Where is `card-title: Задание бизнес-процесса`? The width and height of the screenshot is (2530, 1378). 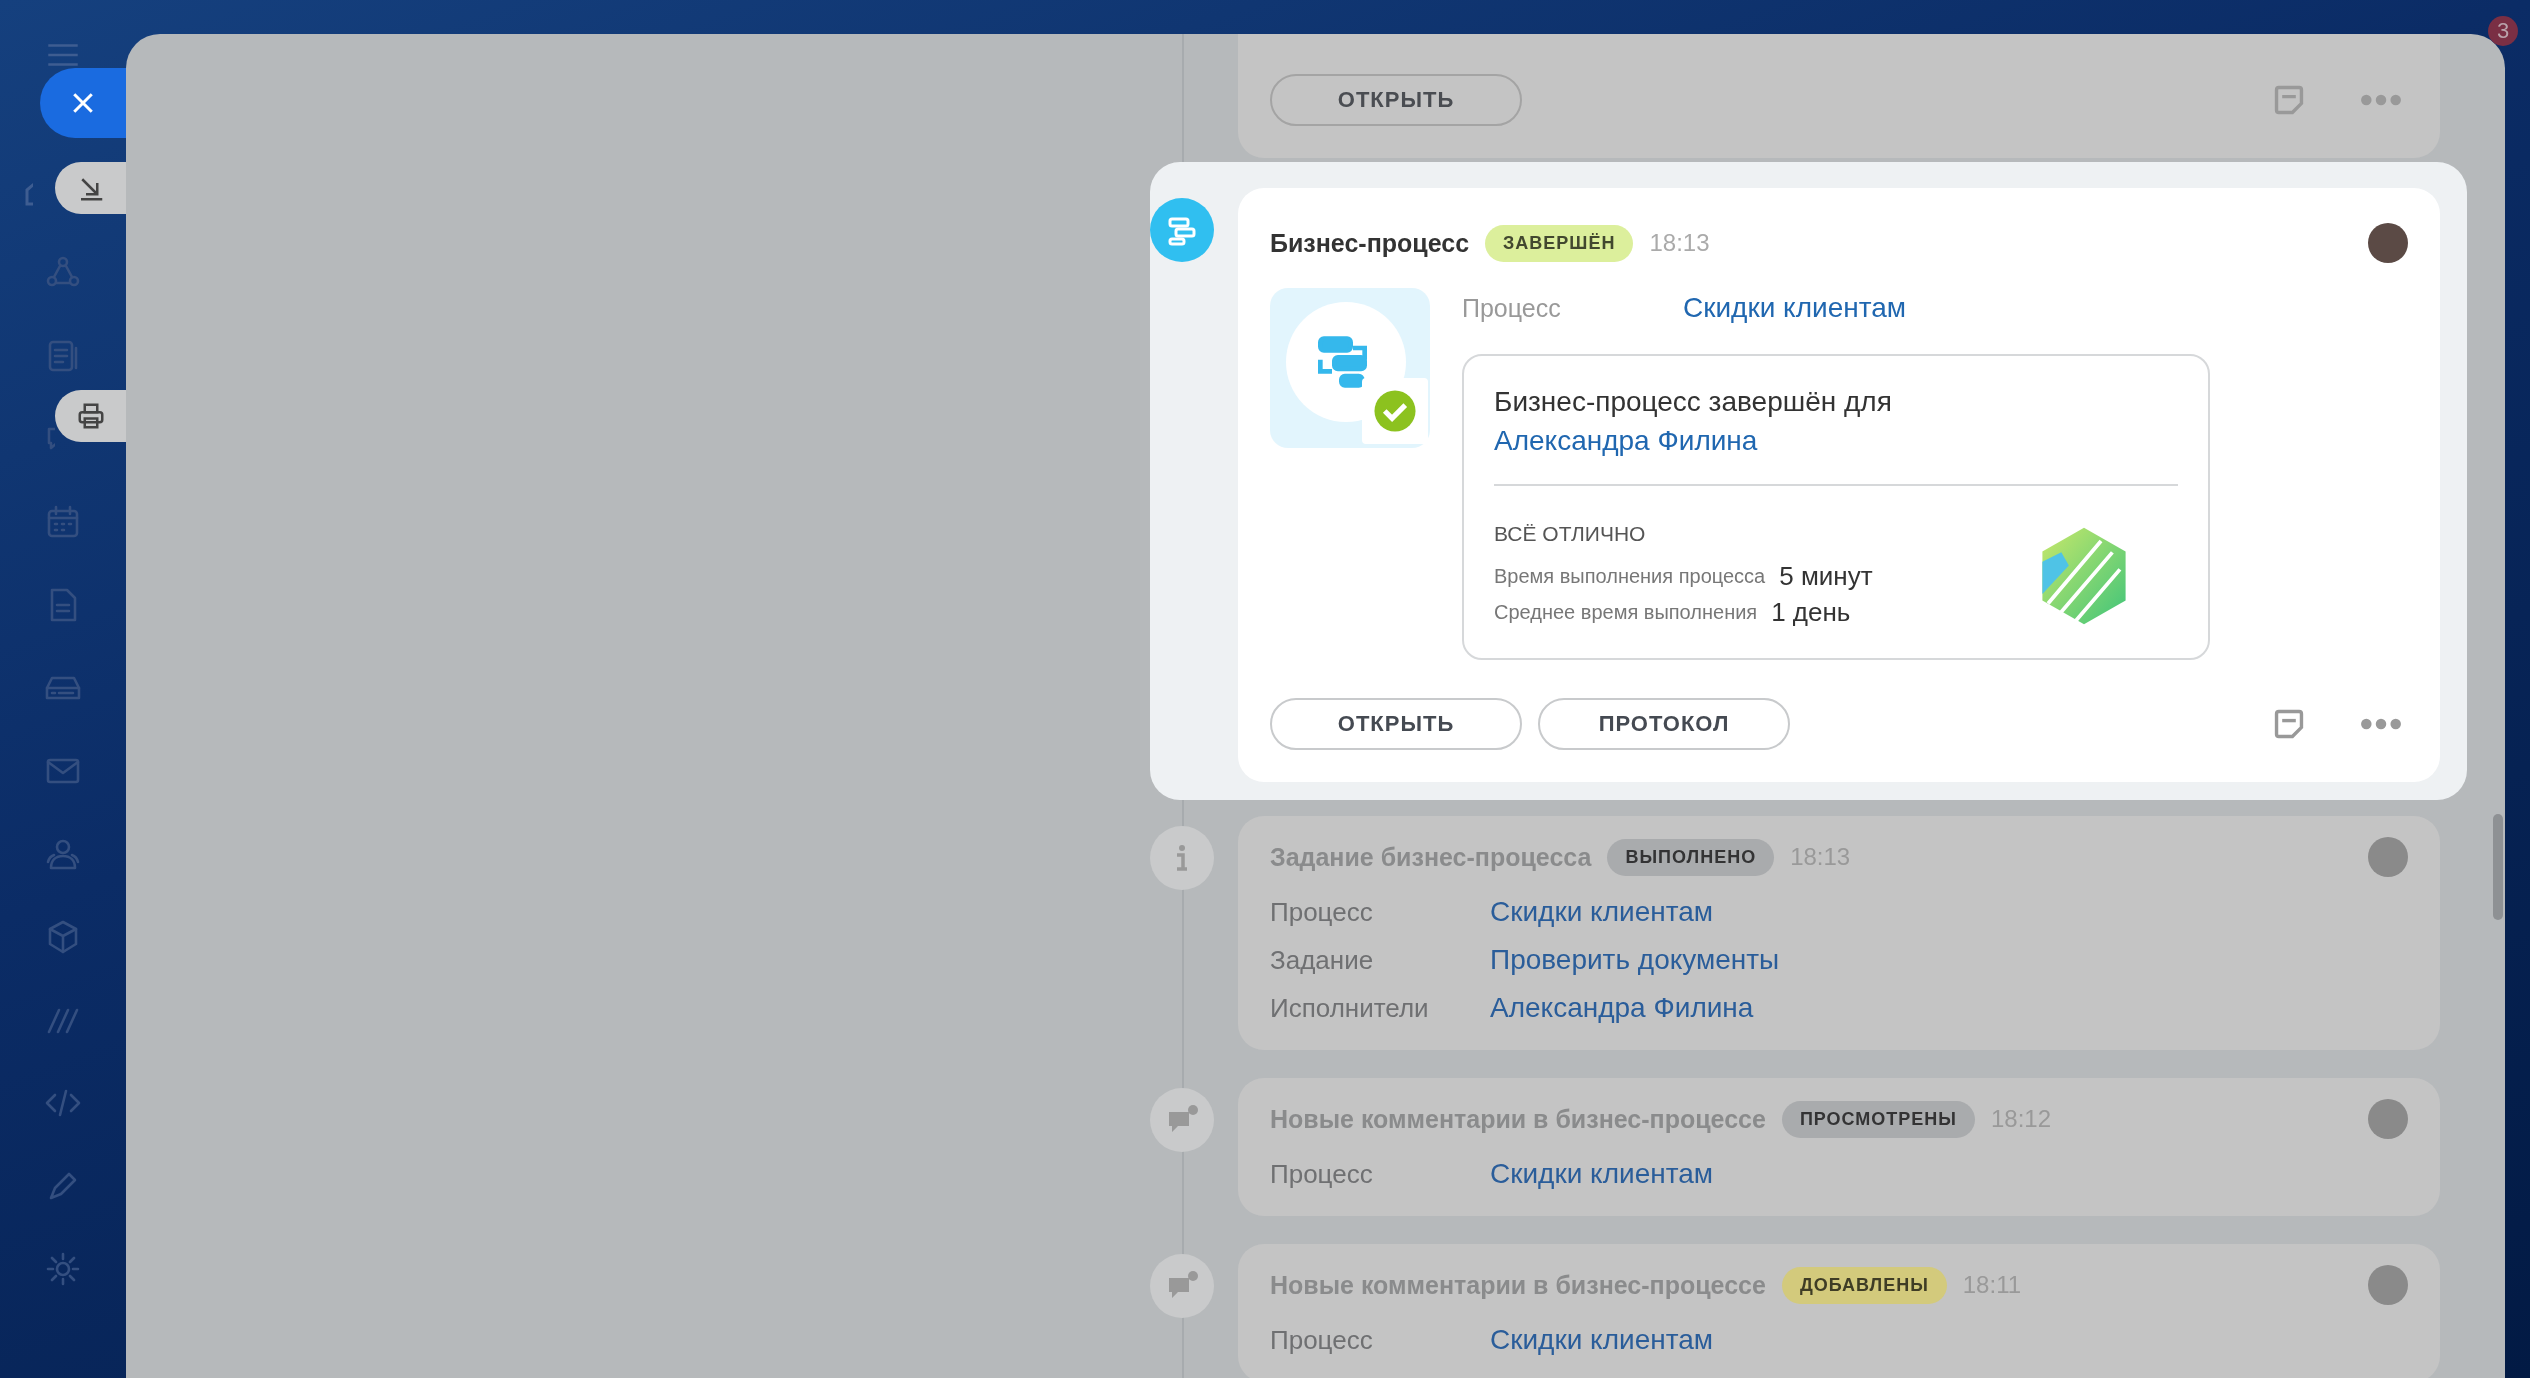 card-title: Задание бизнес-процесса is located at coordinates (1431, 857).